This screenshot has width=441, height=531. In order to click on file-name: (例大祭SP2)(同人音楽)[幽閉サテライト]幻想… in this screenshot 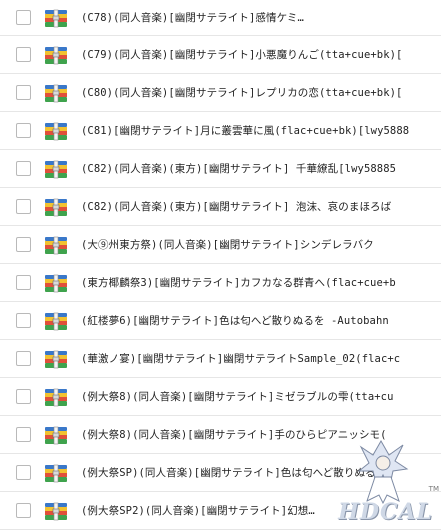, I will do `click(261, 510)`.